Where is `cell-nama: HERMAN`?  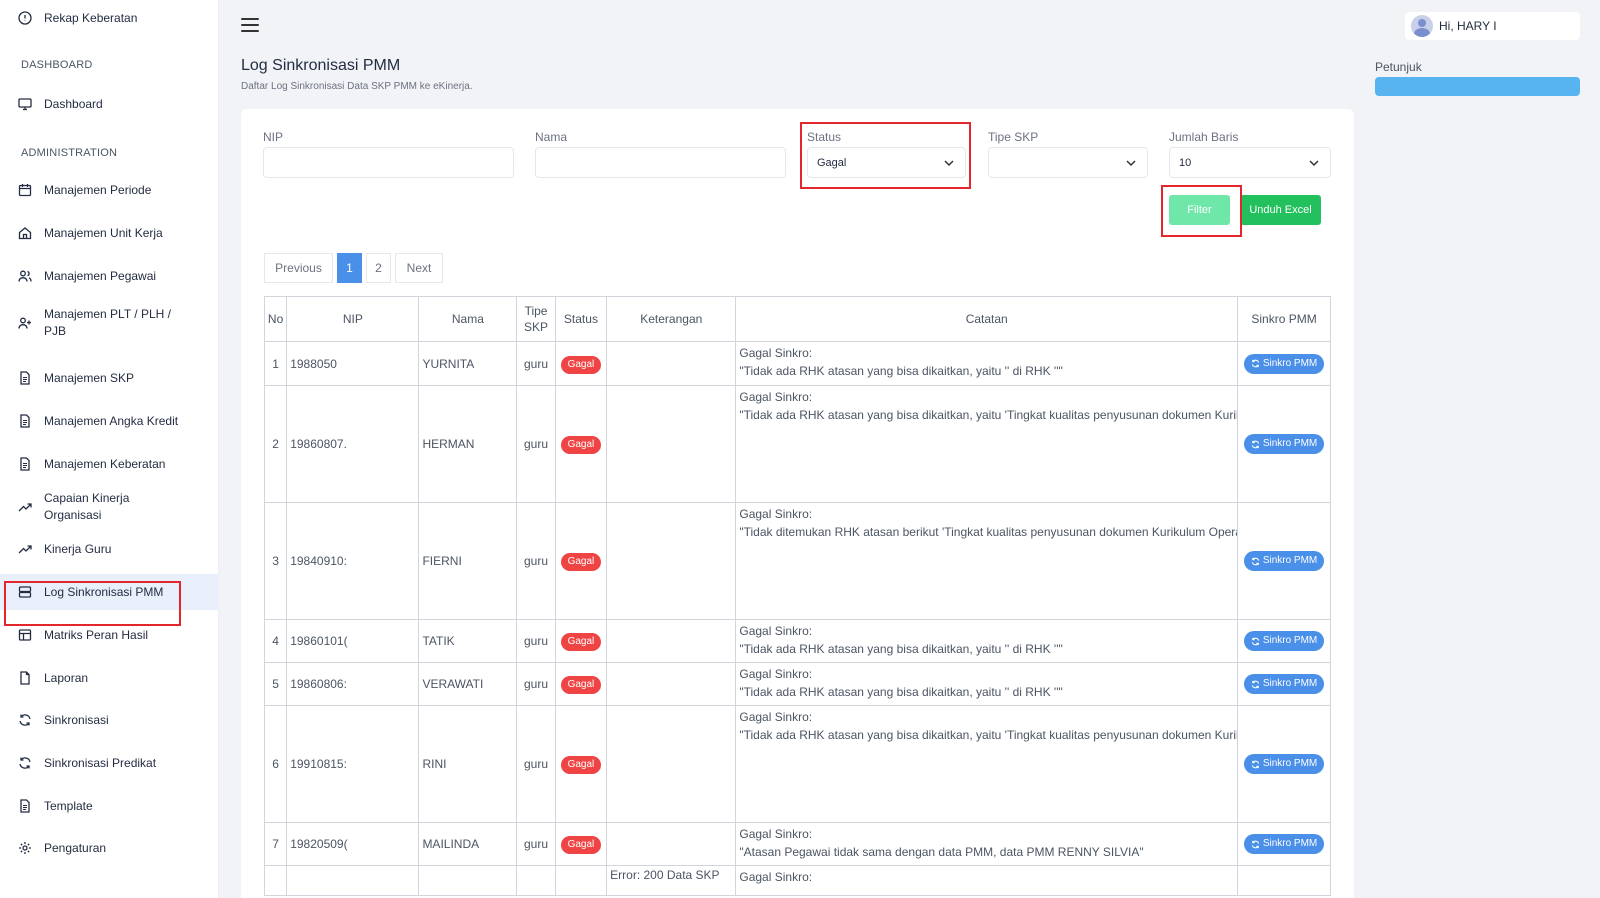
cell-nama: HERMAN is located at coordinates (468, 444).